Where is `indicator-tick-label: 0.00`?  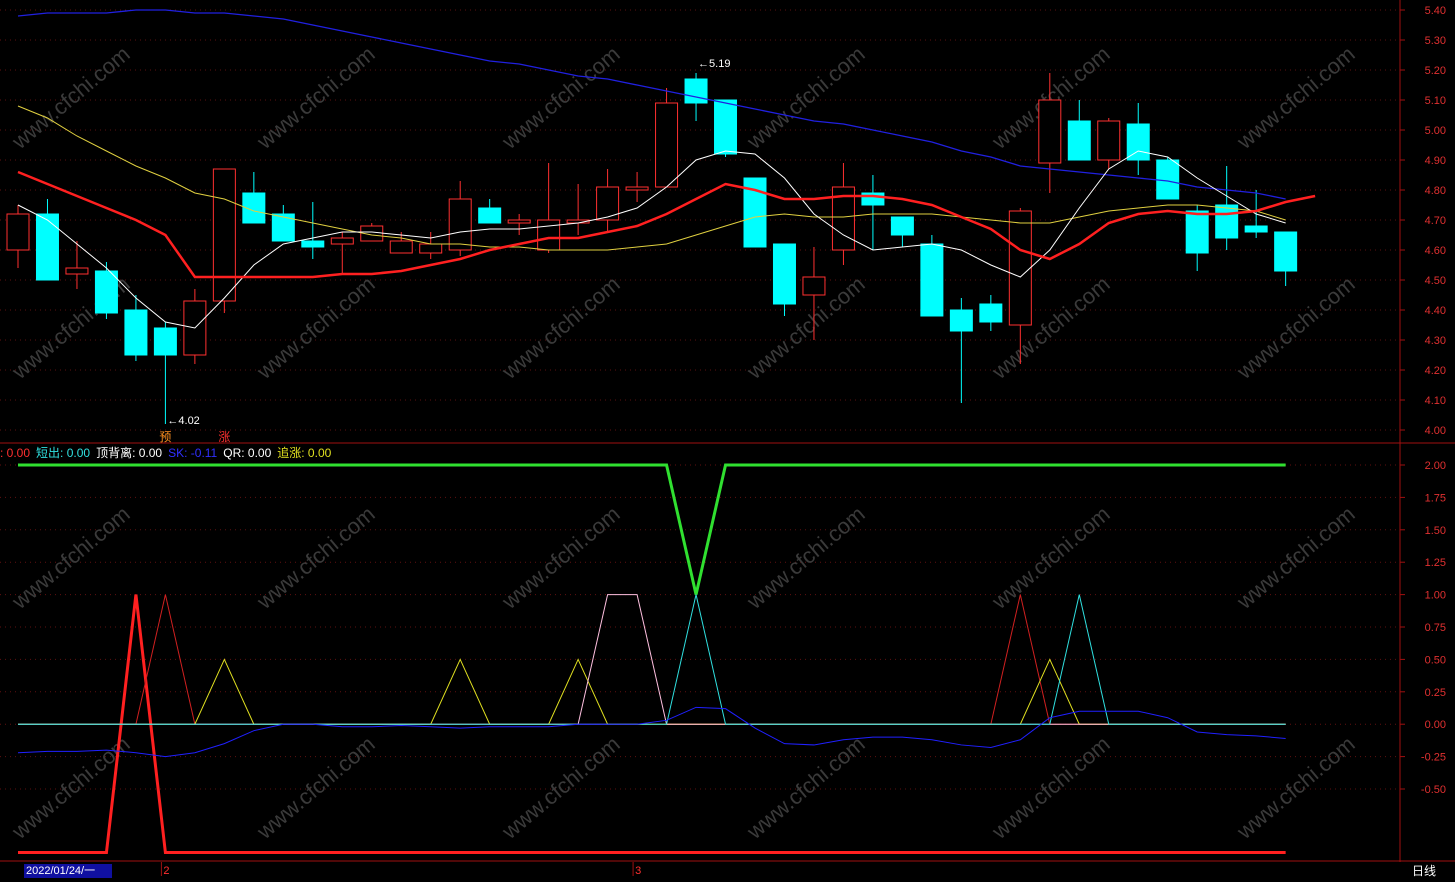 indicator-tick-label: 0.00 is located at coordinates (1435, 725).